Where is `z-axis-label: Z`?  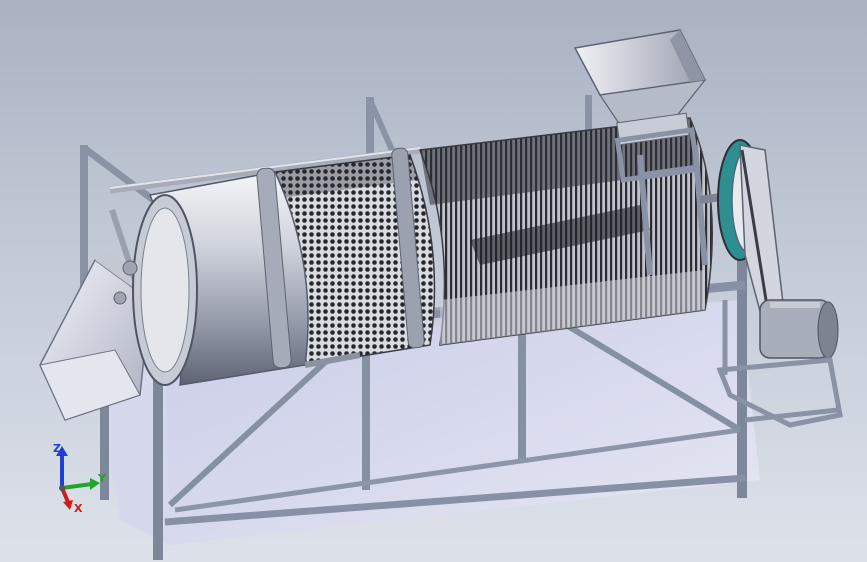 z-axis-label: Z is located at coordinates (57, 448).